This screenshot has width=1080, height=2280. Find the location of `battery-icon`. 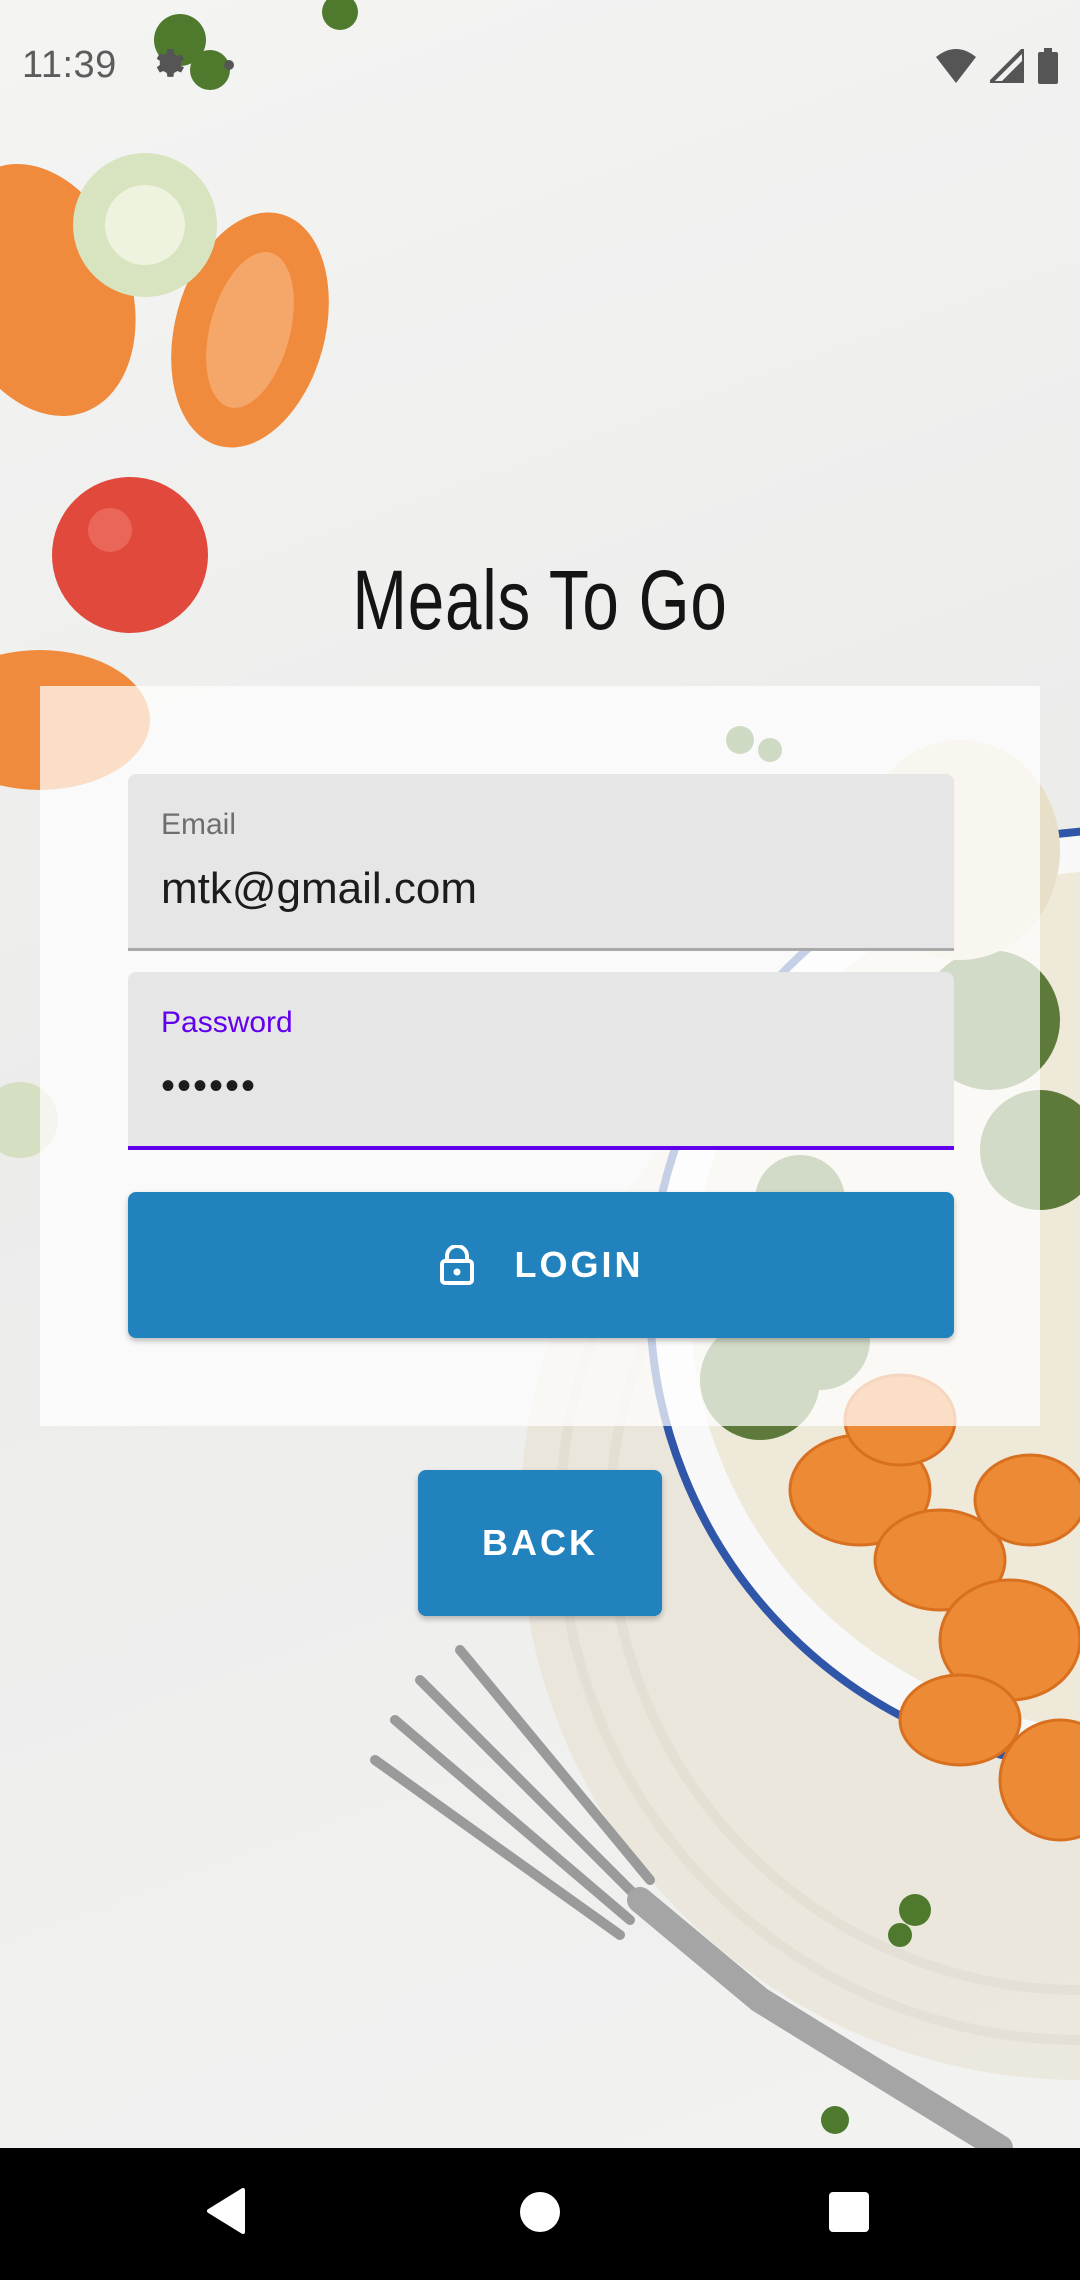

battery-icon is located at coordinates (1048, 66).